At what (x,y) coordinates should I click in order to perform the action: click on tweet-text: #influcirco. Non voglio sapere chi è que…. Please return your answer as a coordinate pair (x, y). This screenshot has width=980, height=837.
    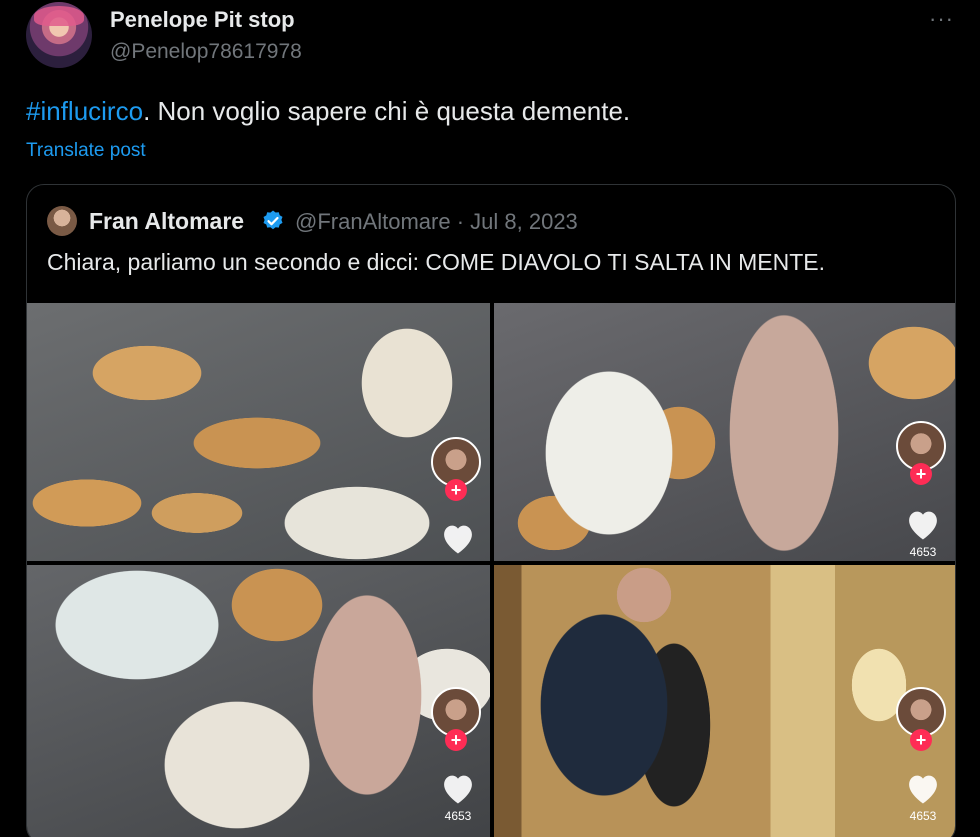
    Looking at the image, I should click on (328, 111).